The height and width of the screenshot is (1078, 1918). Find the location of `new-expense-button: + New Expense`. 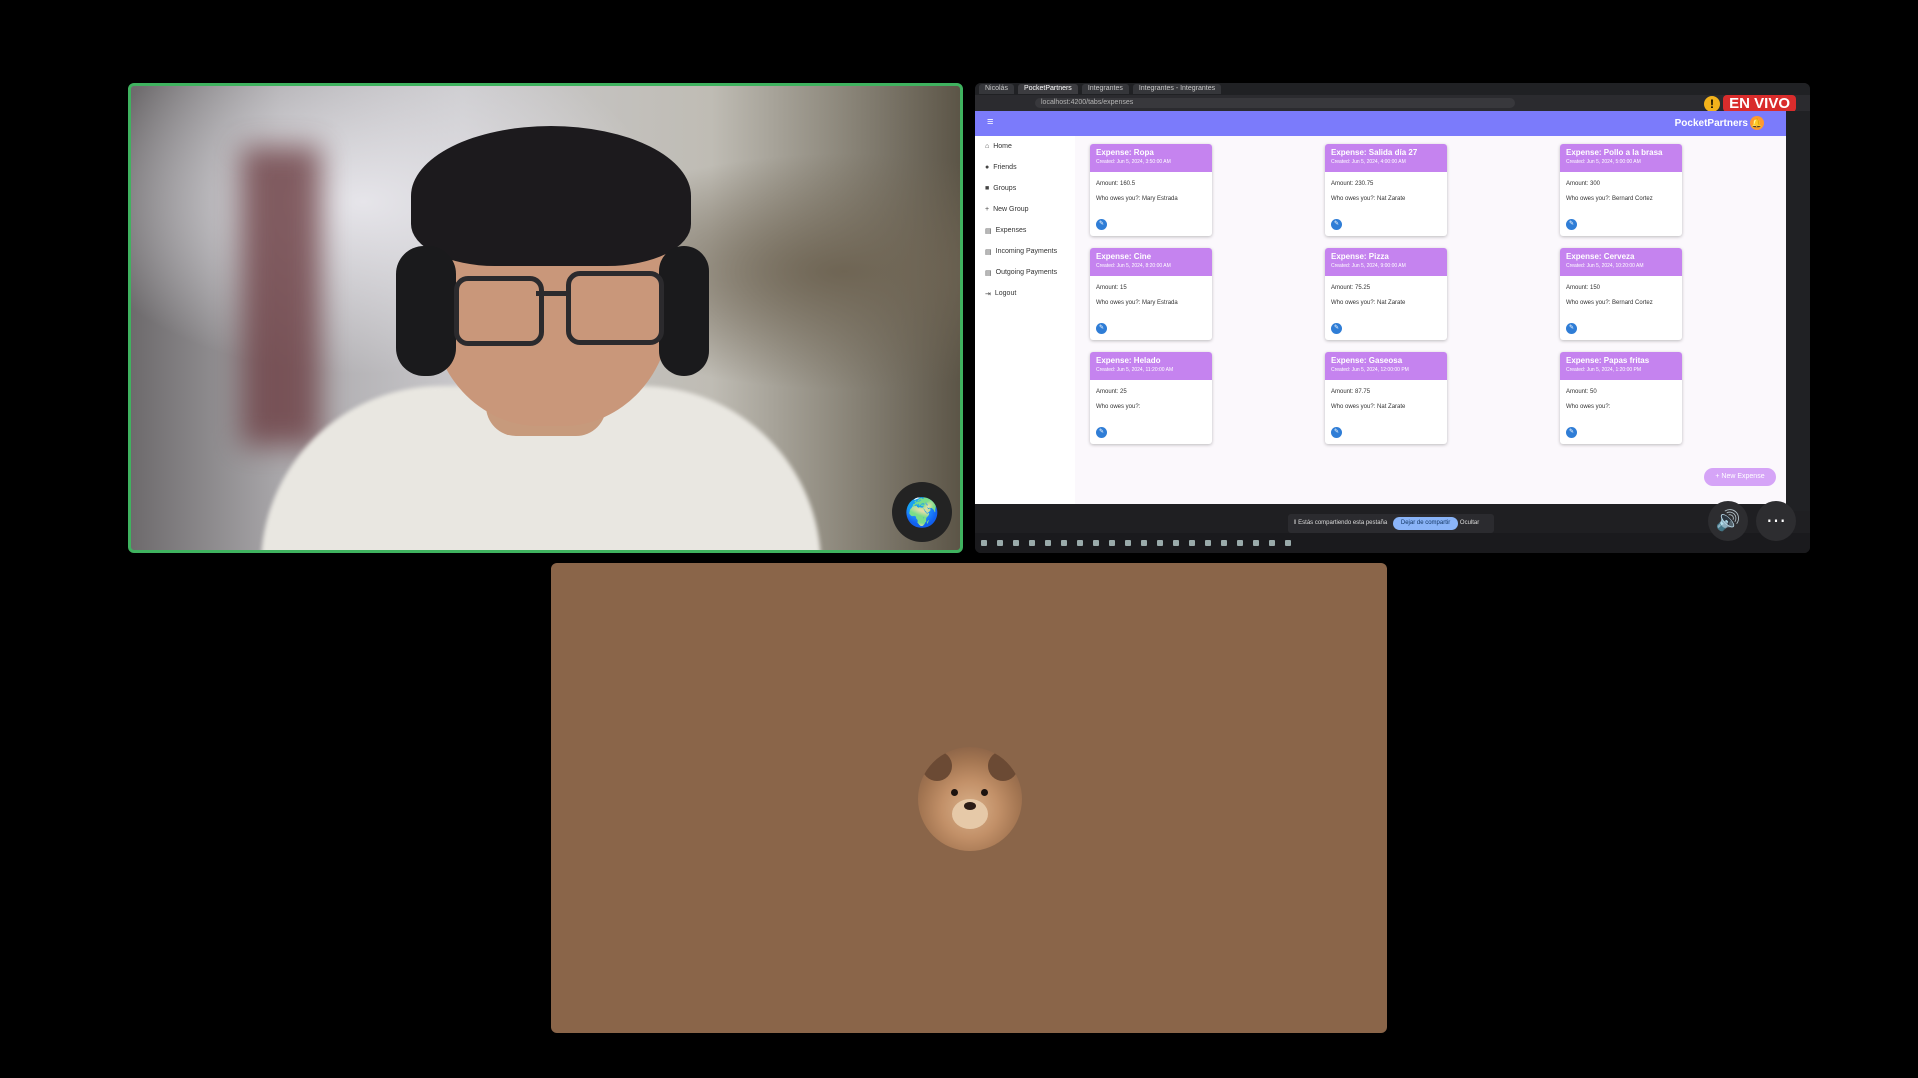

new-expense-button: + New Expense is located at coordinates (1740, 477).